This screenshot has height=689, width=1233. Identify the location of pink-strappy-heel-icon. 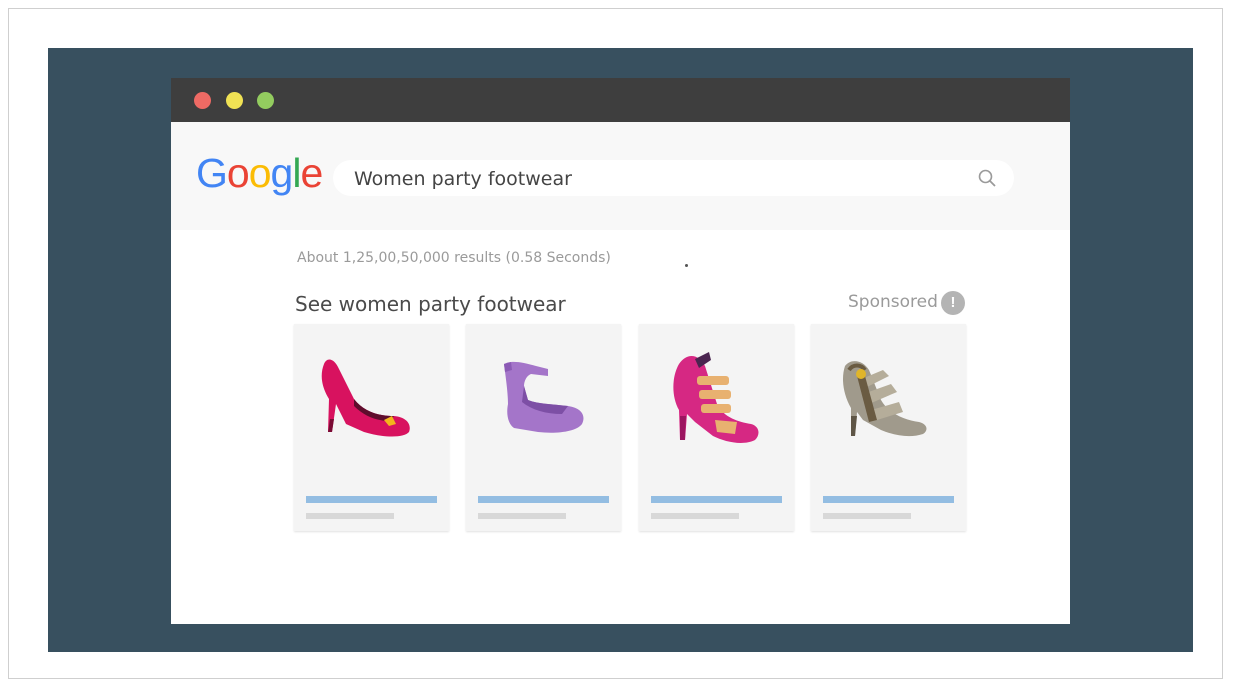
(716, 397).